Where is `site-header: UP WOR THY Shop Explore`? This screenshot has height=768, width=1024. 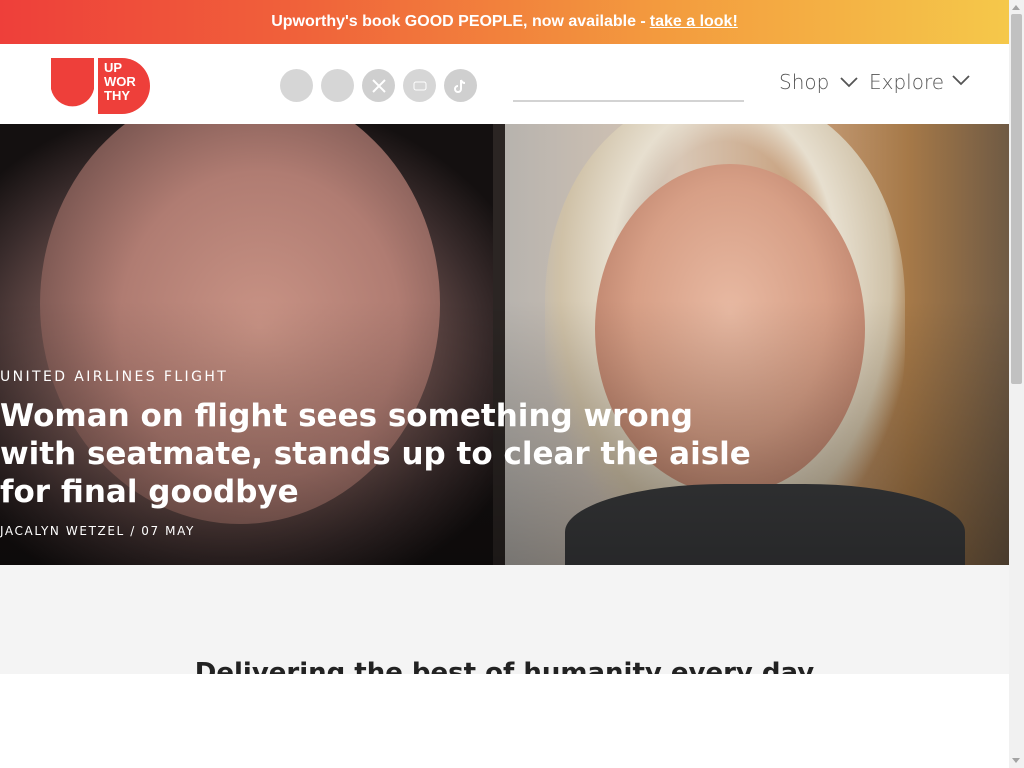 site-header: UP WOR THY Shop Explore is located at coordinates (504, 84).